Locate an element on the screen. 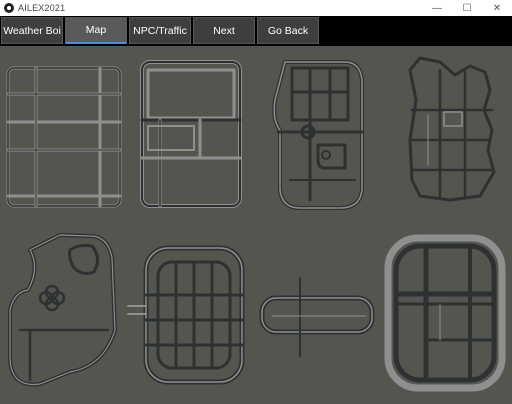 This screenshot has height=404, width=512. close-icon: ✕ is located at coordinates (497, 8).